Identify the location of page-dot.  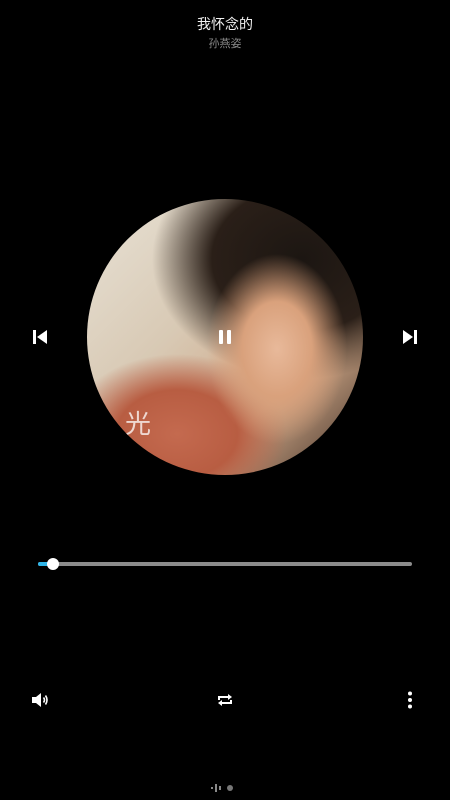
(230, 788).